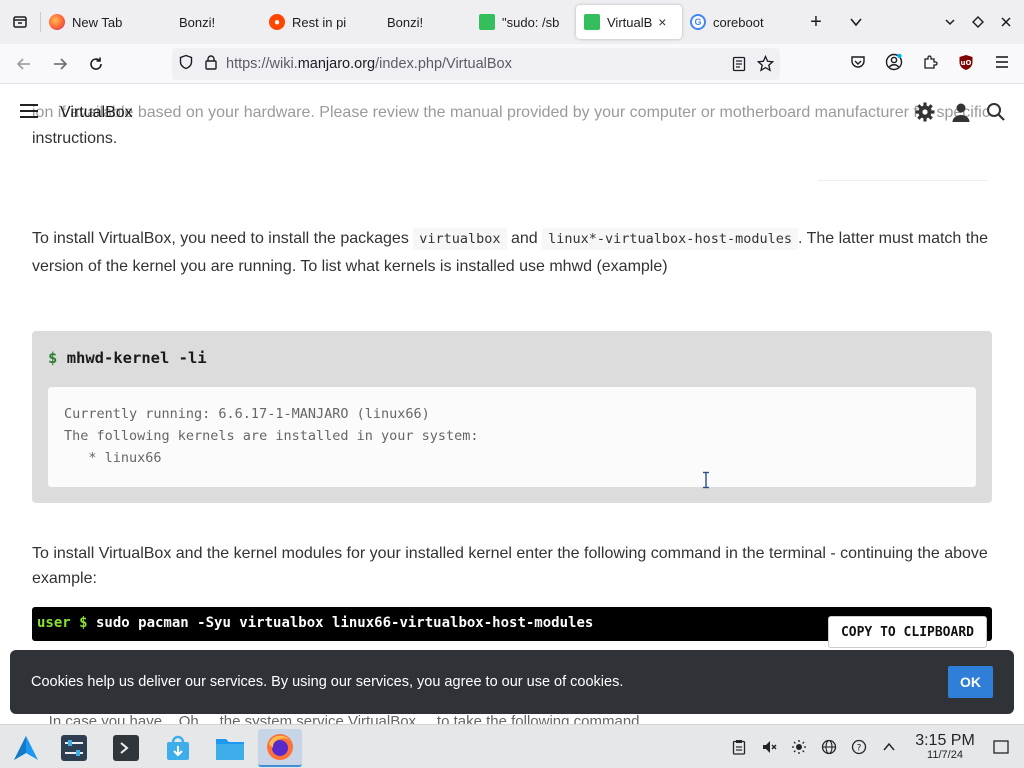  Describe the element at coordinates (1002, 62) in the screenshot. I see `menu-hamburger-icon` at that location.